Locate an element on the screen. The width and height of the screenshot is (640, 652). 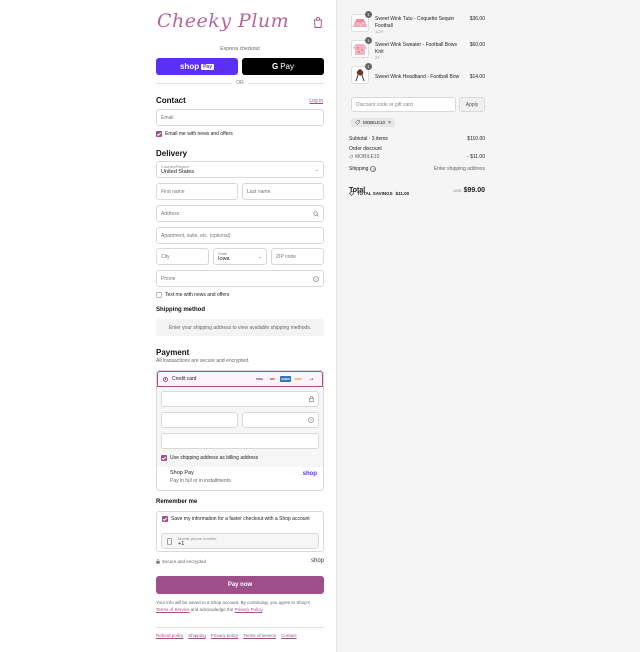
card-brand-icons: VISA MC AMEX DISC +4 is located at coordinates (285, 379).